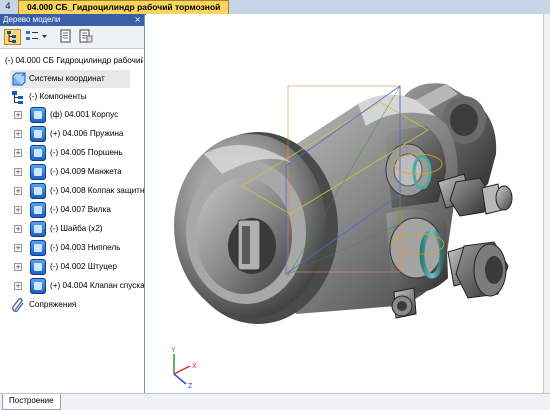 This screenshot has height=410, width=550. Describe the element at coordinates (17, 97) in the screenshot. I see `components-icon` at that location.